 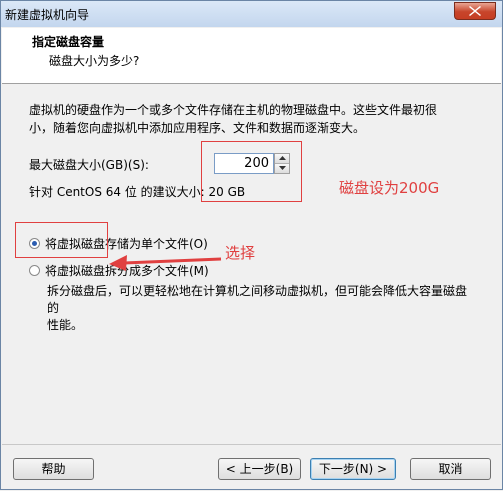 I want to click on annotation-arrow-icon, so click(x=165, y=263).